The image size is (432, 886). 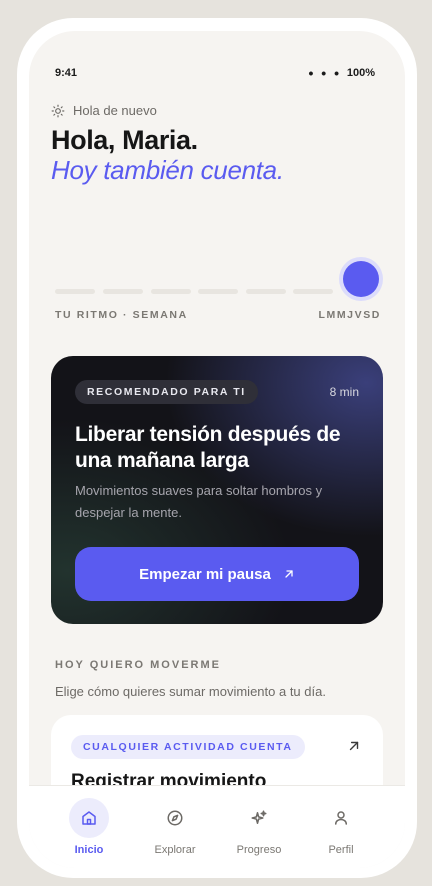 I want to click on tab-label: Perfil, so click(x=341, y=850).